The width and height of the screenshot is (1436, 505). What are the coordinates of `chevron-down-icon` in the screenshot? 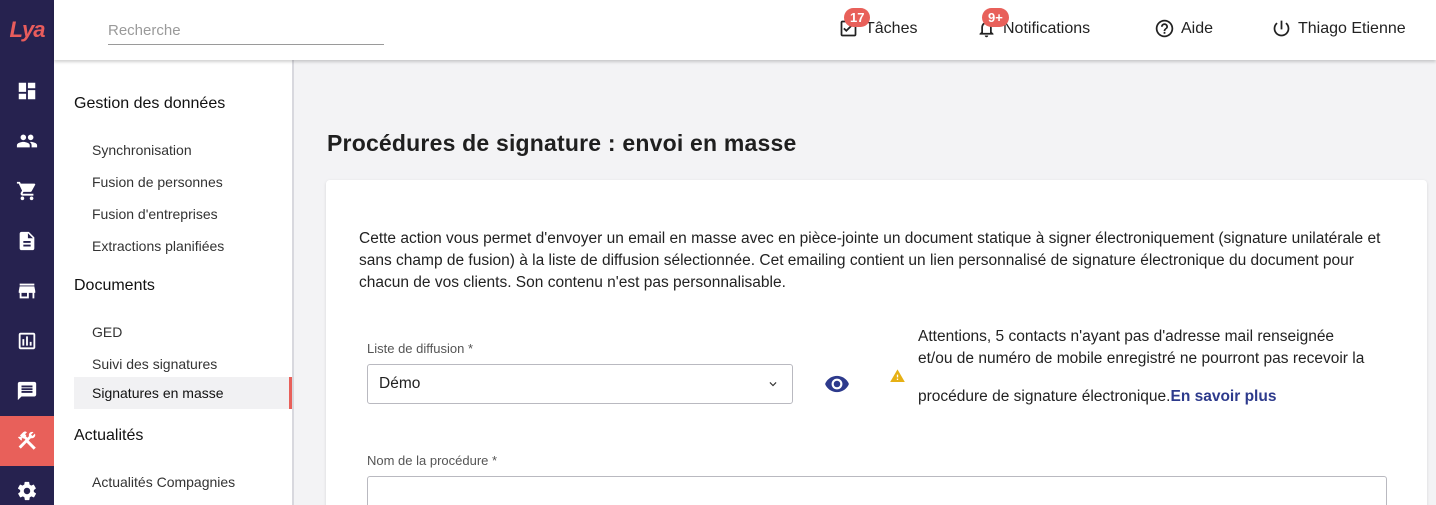 It's located at (773, 384).